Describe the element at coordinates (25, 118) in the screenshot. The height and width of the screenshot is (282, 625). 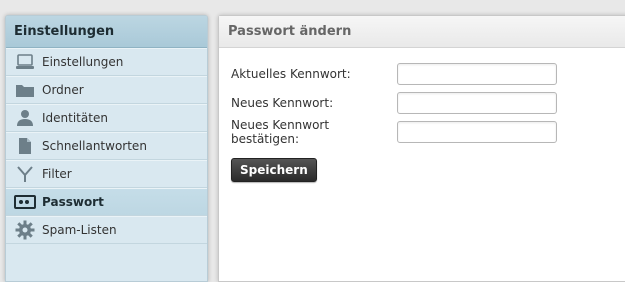
I see `person-icon` at that location.